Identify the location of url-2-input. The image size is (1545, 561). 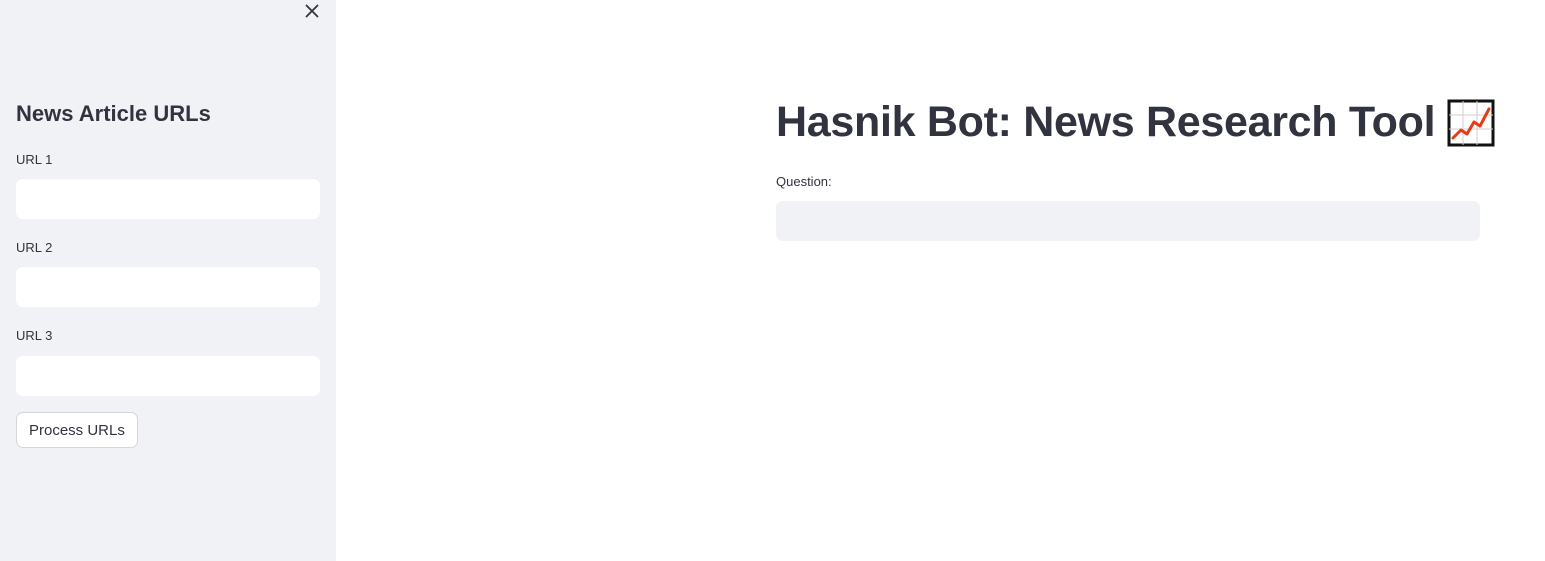
(168, 287).